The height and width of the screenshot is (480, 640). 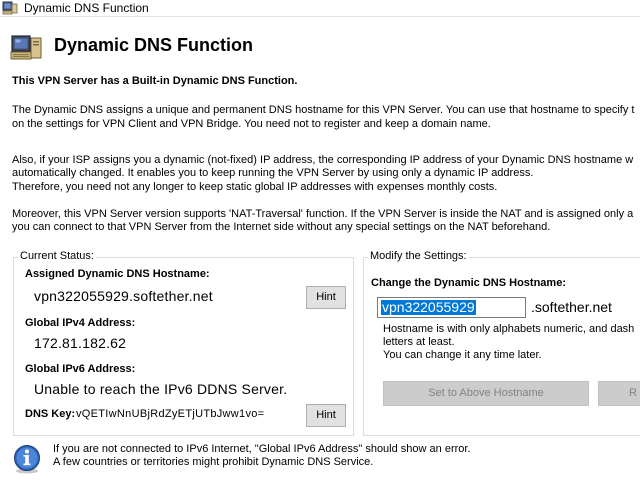 What do you see at coordinates (619, 393) in the screenshot?
I see `restore-hostname-button: R` at bounding box center [619, 393].